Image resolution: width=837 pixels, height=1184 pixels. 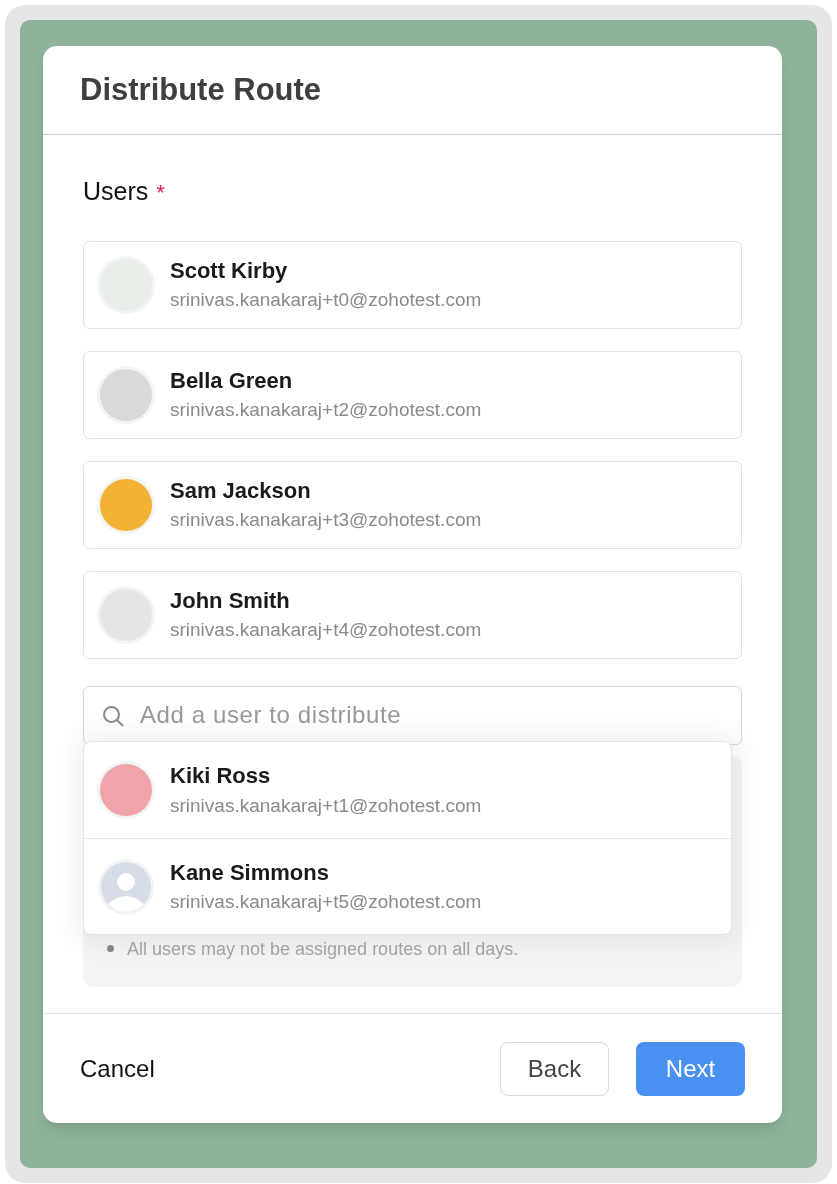 What do you see at coordinates (232, 380) in the screenshot?
I see `user-name: Bella Green` at bounding box center [232, 380].